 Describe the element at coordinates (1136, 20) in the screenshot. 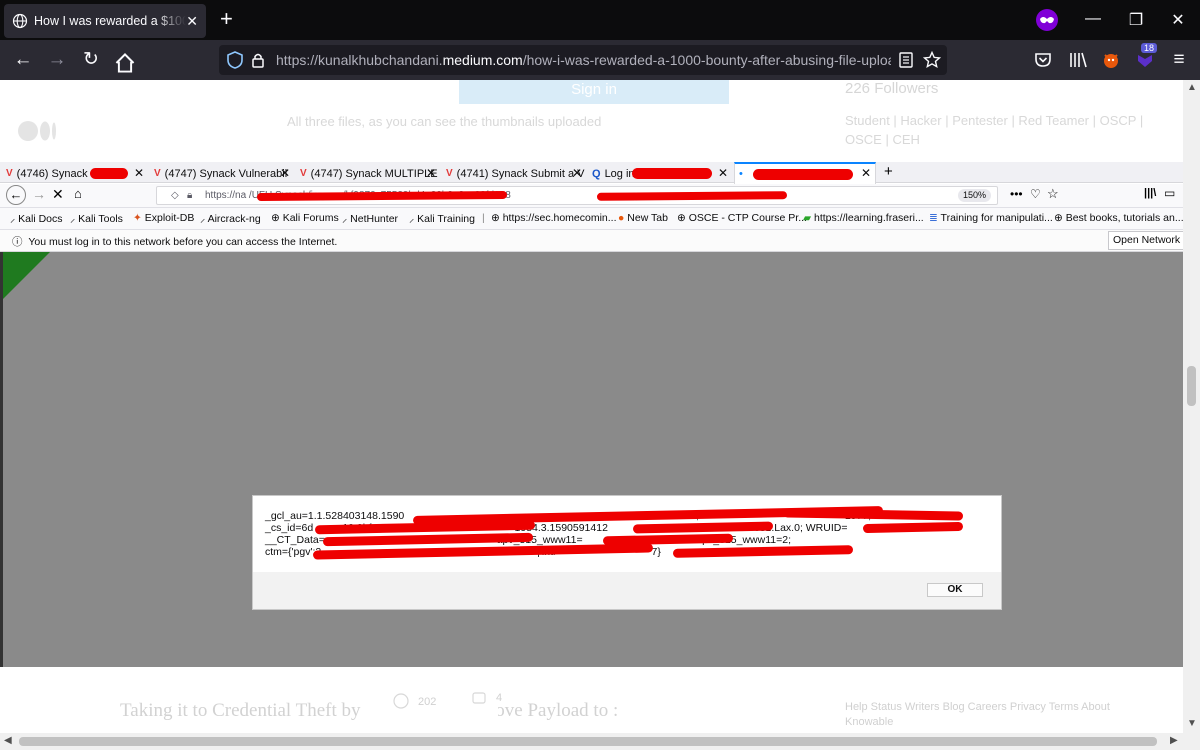

I see `restore-button: ❐` at that location.